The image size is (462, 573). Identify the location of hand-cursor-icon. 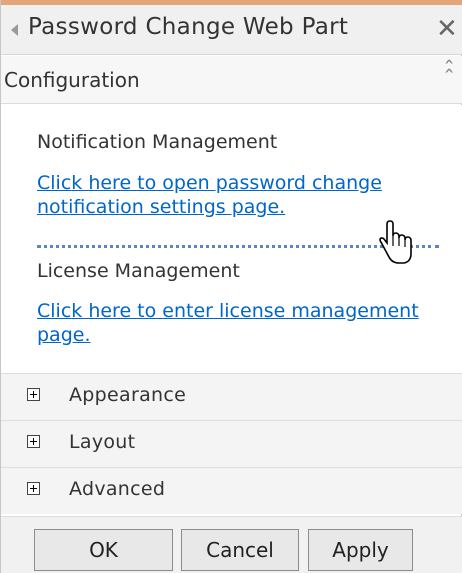
(395, 242).